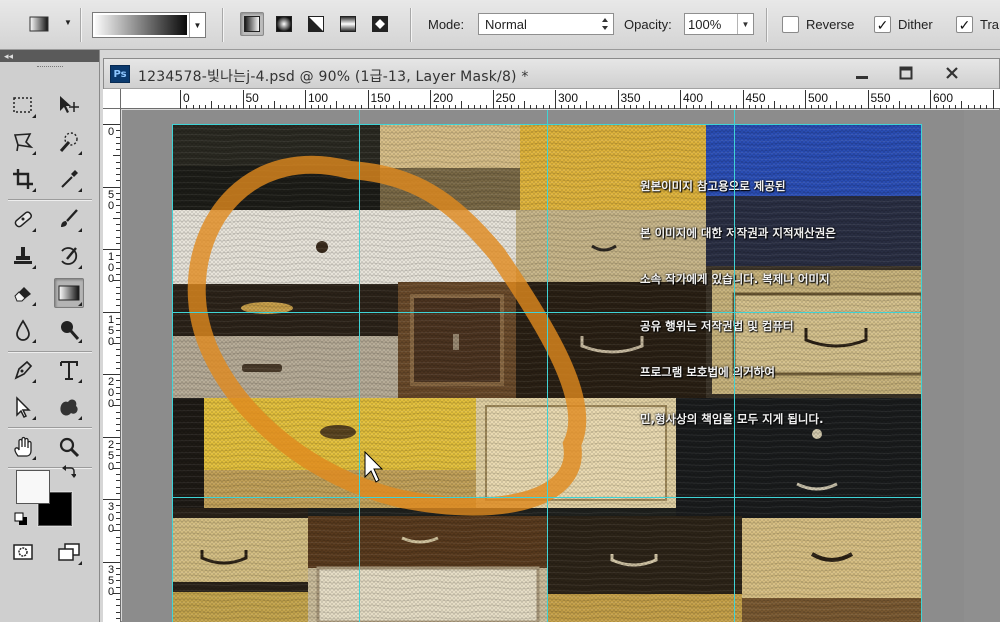 Image resolution: width=1000 pixels, height=622 pixels. I want to click on reverse-label: Reverse, so click(830, 24).